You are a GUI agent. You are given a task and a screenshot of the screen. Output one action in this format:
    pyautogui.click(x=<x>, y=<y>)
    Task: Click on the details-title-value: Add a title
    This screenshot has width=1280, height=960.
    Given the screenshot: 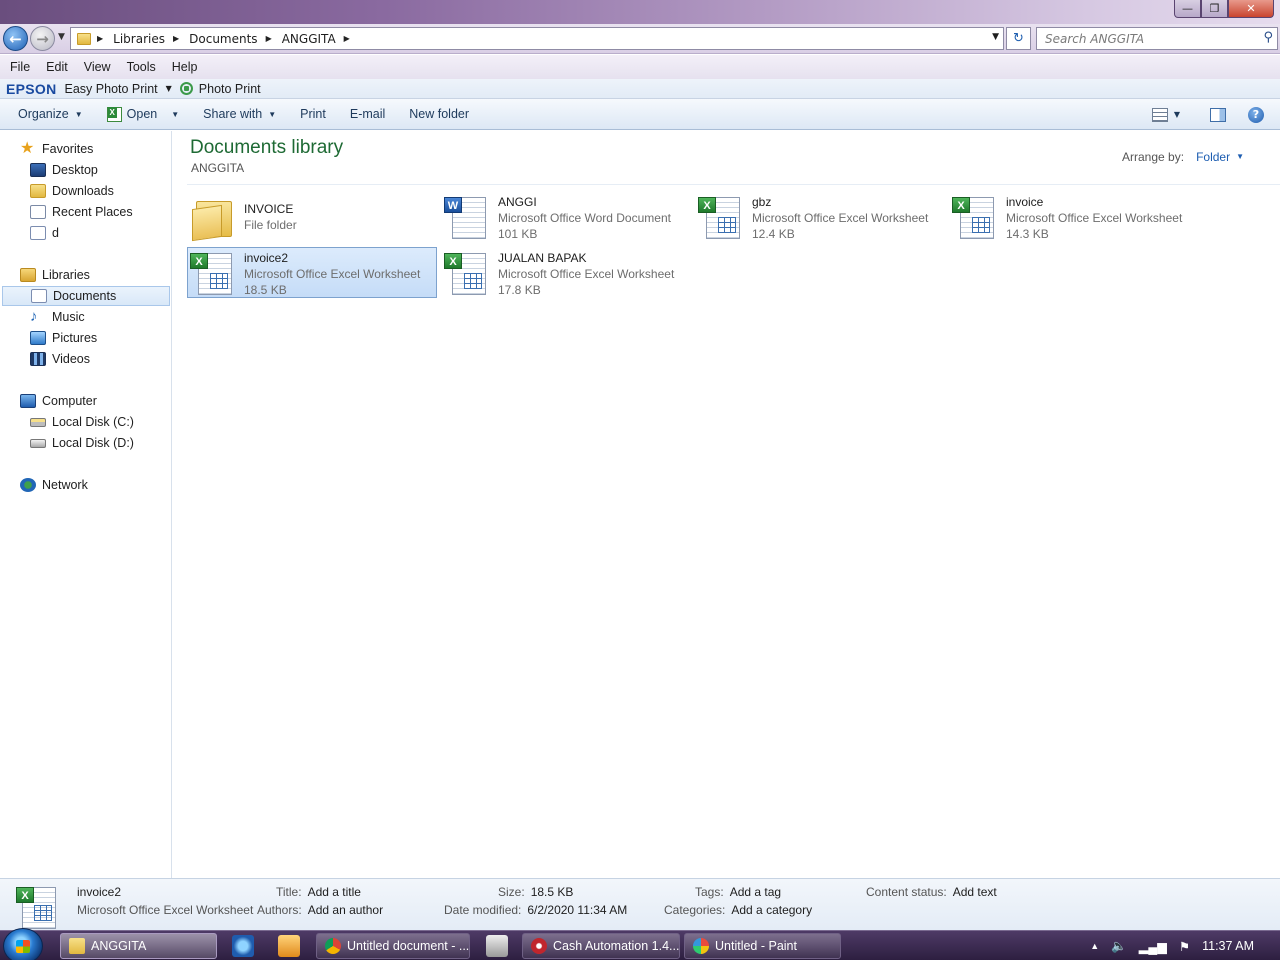 What is the action you would take?
    pyautogui.click(x=334, y=892)
    